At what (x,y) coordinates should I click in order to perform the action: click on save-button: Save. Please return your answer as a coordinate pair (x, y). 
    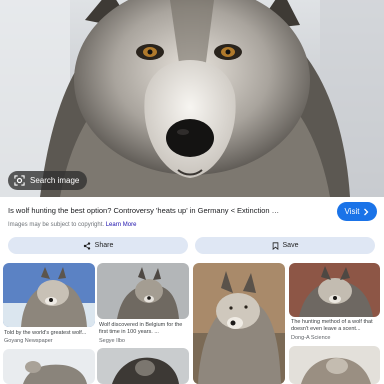
    Looking at the image, I should click on (285, 245).